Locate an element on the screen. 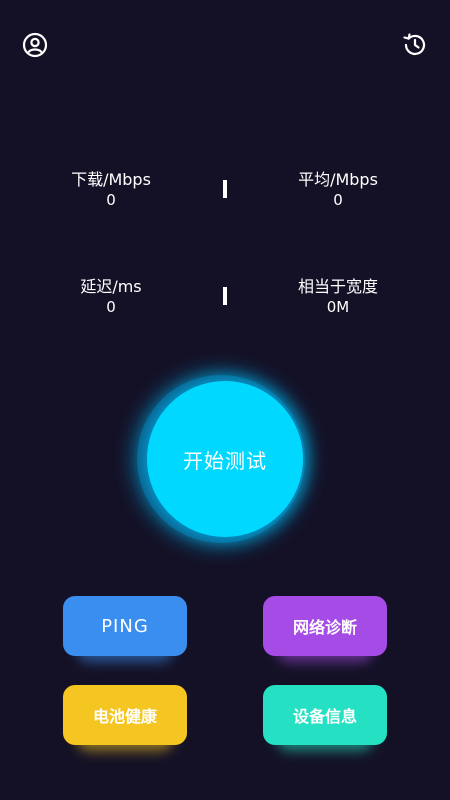 The height and width of the screenshot is (800, 450). ping-button-face: PING is located at coordinates (125, 626).